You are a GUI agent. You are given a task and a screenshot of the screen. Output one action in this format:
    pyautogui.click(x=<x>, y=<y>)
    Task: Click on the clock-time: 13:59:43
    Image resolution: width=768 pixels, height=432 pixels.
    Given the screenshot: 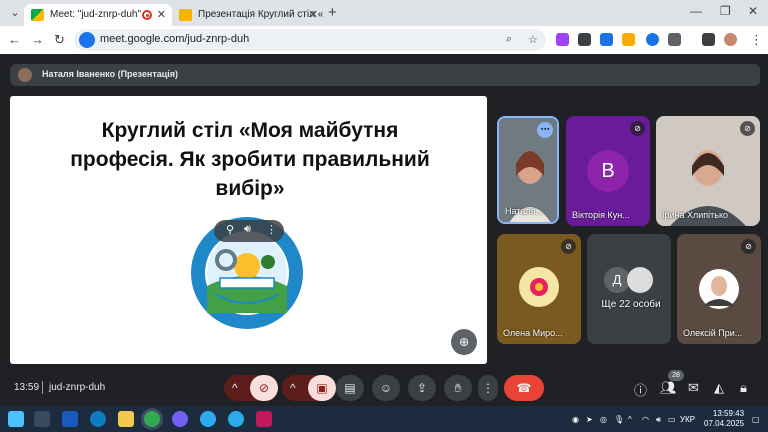 What is the action you would take?
    pyautogui.click(x=728, y=413)
    